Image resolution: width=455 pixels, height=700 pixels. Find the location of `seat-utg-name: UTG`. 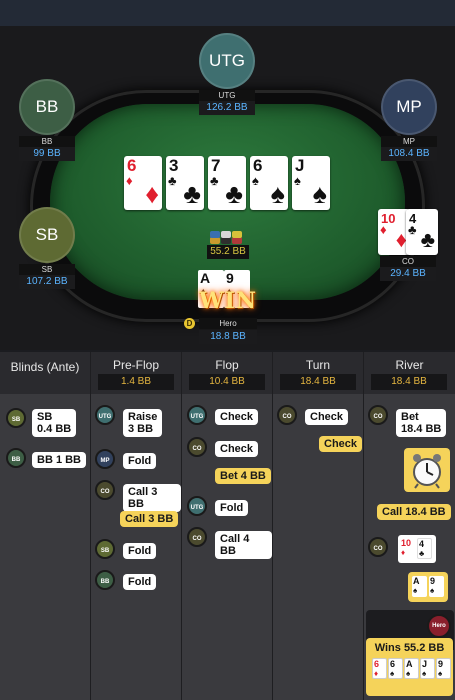

seat-utg-name: UTG is located at coordinates (227, 95).